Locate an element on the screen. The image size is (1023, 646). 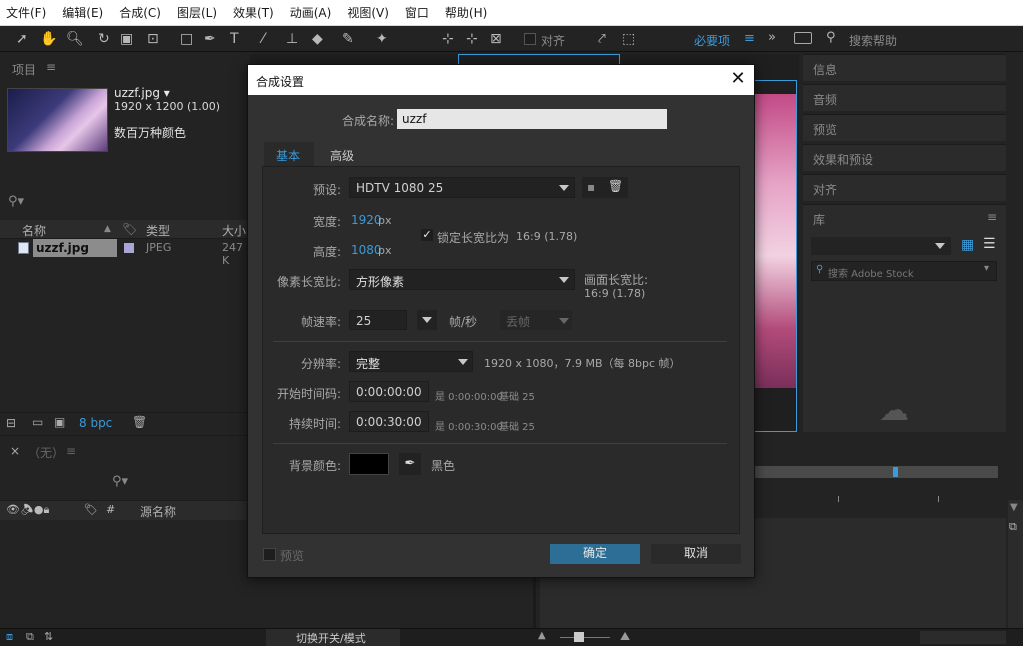
axis-local-icon: ⊹ is located at coordinates (448, 39).